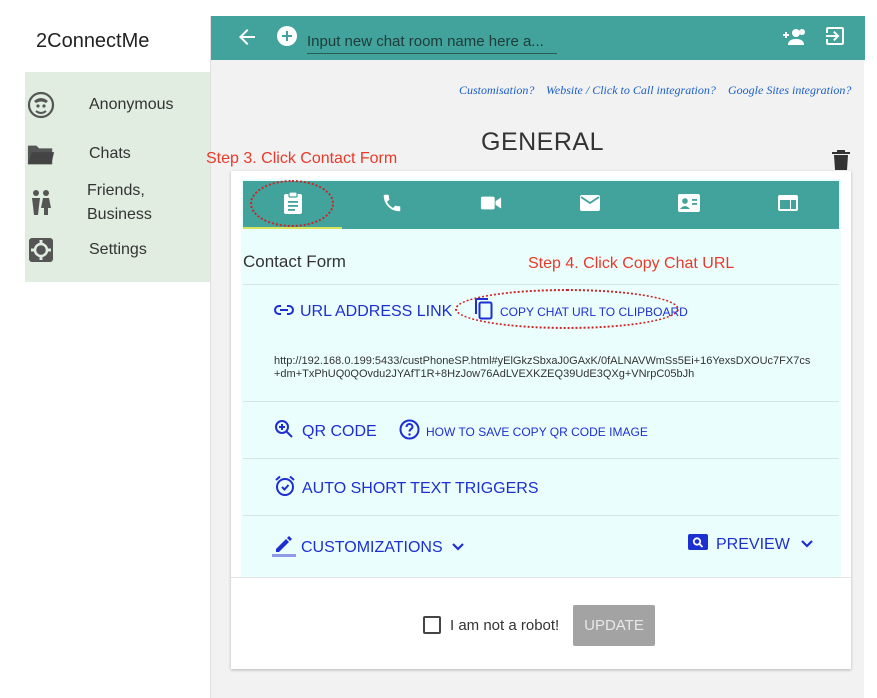 The image size is (877, 698). I want to click on sidebar-item-anonymous: Anonymous, so click(117, 105).